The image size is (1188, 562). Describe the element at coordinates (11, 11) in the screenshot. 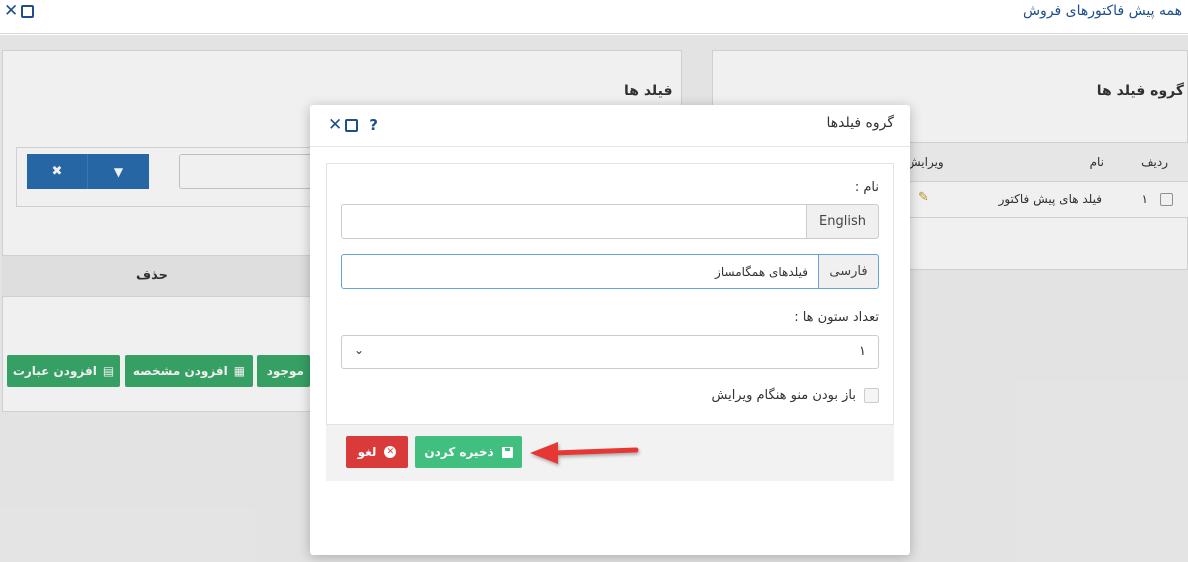

I see `close-icon: ✕` at that location.